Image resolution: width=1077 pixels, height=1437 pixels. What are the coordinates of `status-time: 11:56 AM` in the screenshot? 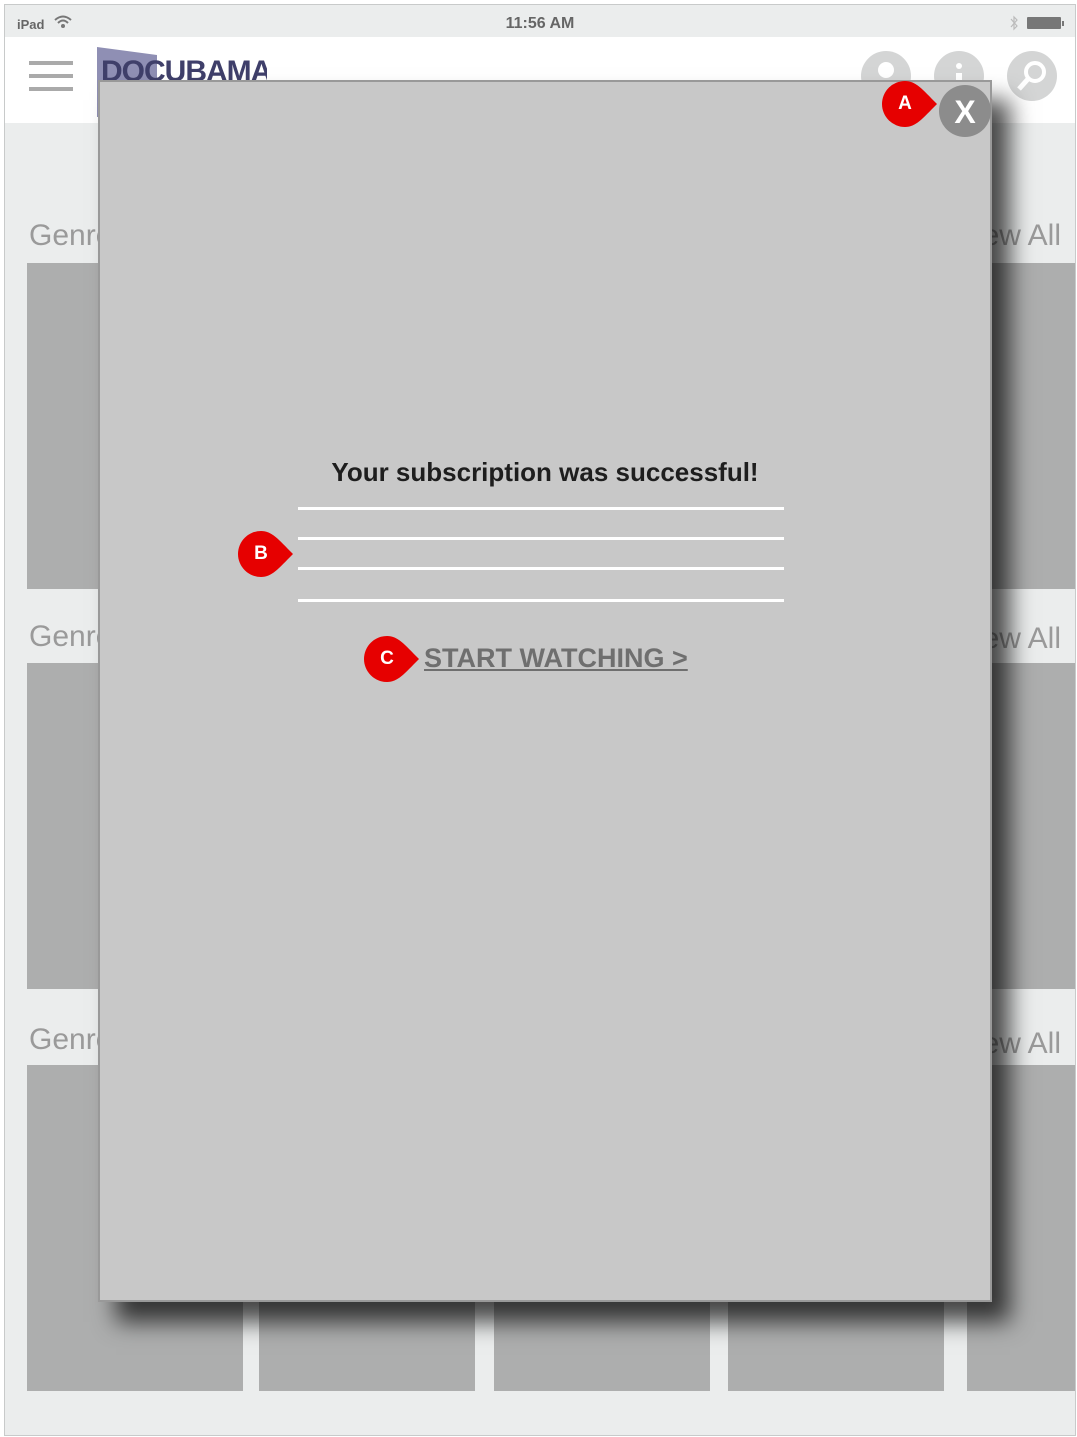 It's located at (540, 23).